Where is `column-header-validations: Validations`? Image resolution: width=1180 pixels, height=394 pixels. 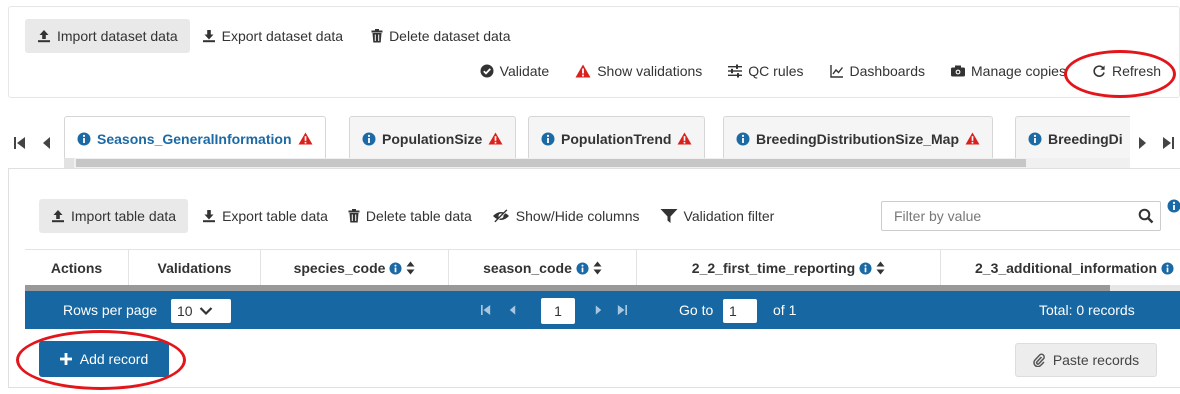
column-header-validations: Validations is located at coordinates (195, 267).